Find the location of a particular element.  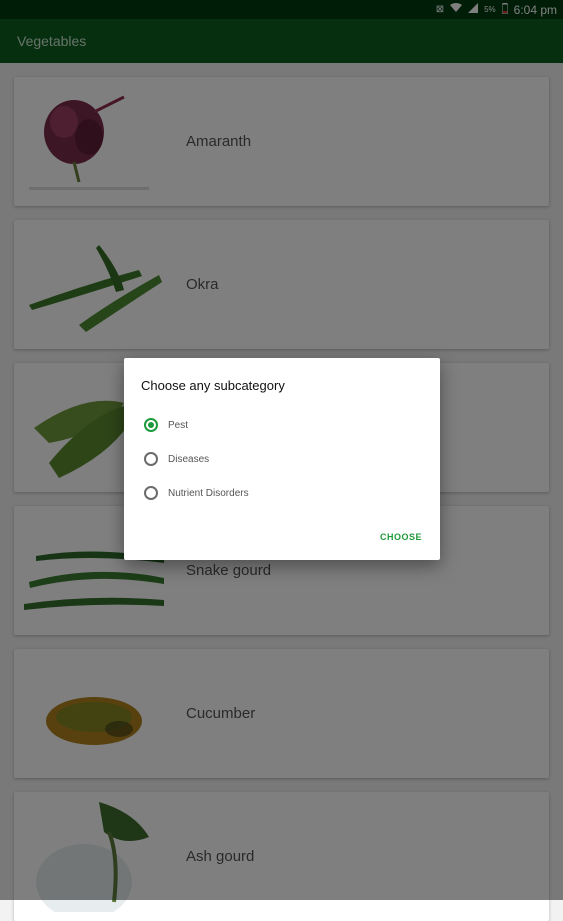

option-label: Pest is located at coordinates (178, 425).